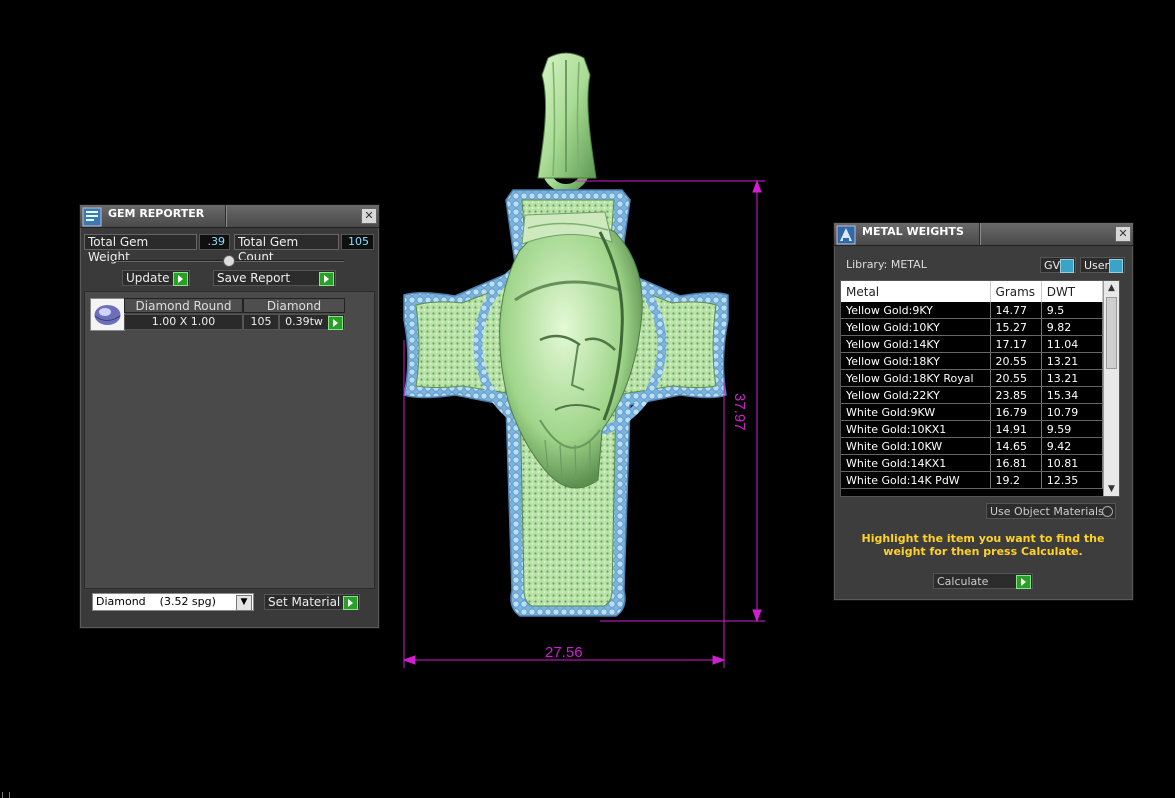 This screenshot has height=798, width=1175. Describe the element at coordinates (1072, 310) in the screenshot. I see `cell-dwt: 9.5` at that location.